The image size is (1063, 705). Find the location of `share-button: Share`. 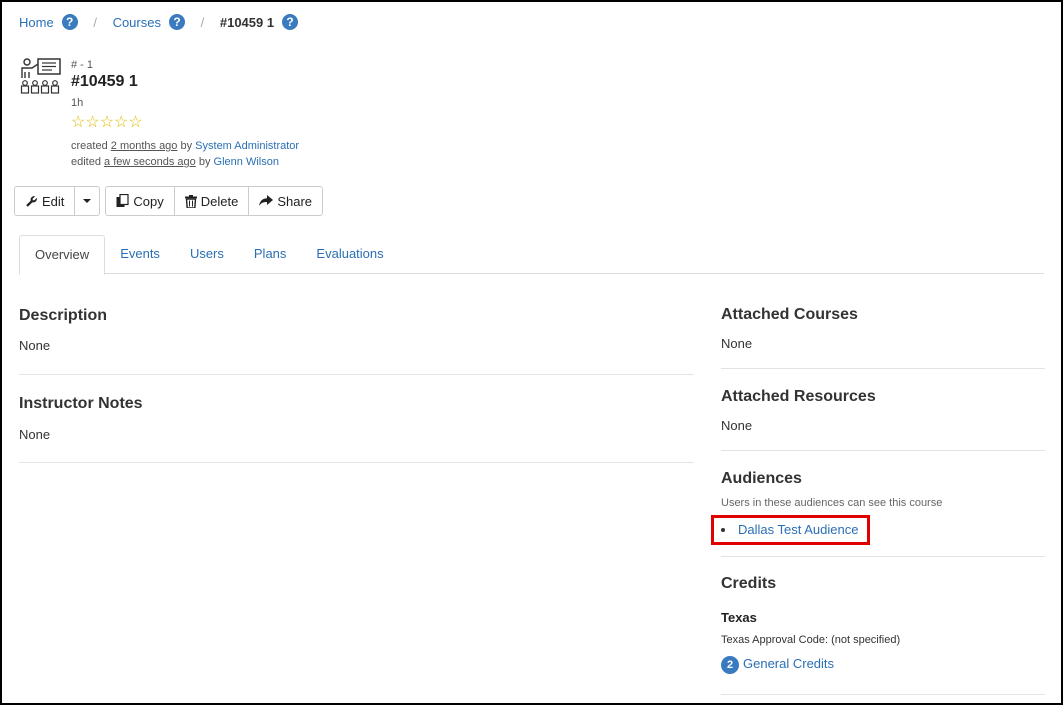

share-button: Share is located at coordinates (286, 201).